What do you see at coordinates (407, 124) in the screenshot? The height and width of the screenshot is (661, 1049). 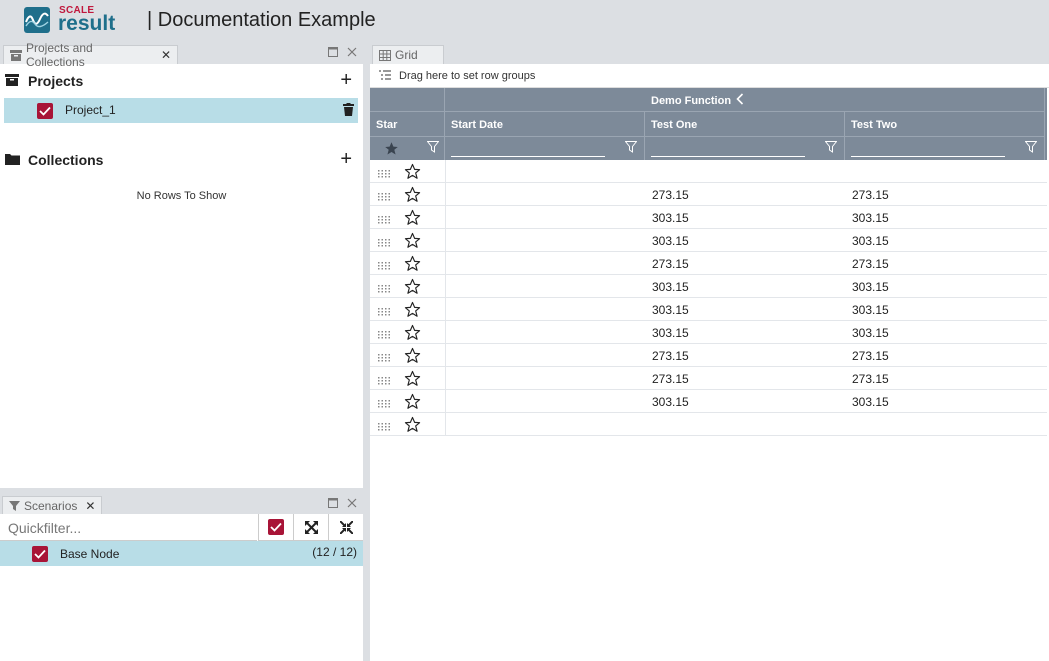 I see `column-header-star: Star` at bounding box center [407, 124].